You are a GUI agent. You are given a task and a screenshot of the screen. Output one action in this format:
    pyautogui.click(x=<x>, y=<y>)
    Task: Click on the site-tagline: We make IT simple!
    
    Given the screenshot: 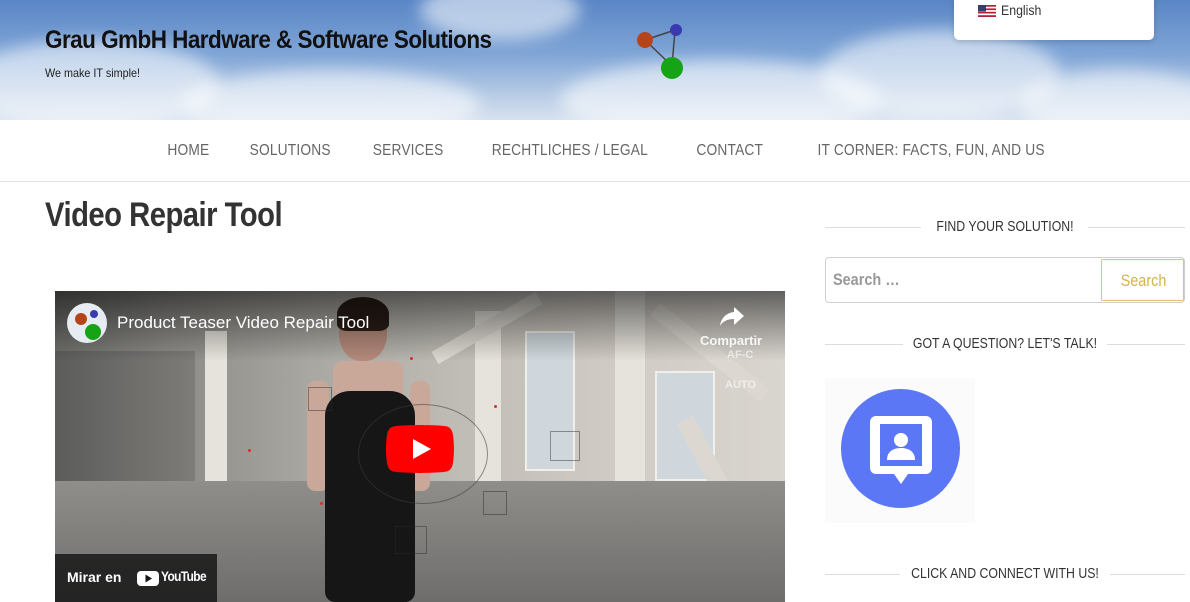 What is the action you would take?
    pyautogui.click(x=93, y=73)
    